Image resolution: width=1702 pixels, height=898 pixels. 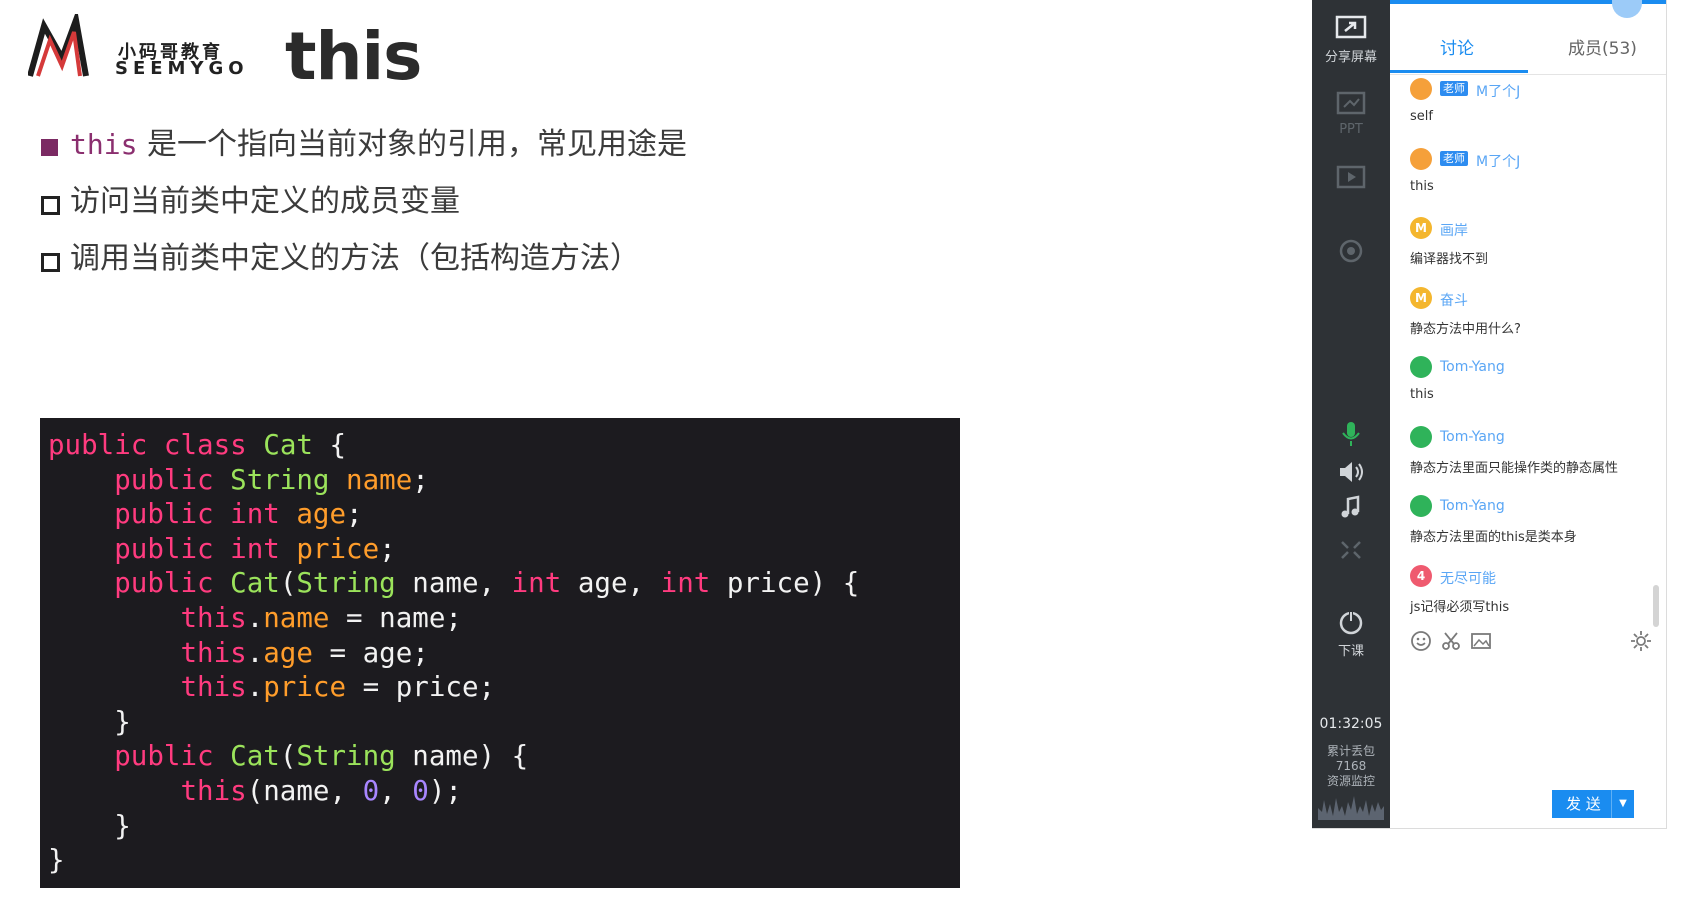 What do you see at coordinates (1351, 766) in the screenshot?
I see `packet-loss-value: 7168` at bounding box center [1351, 766].